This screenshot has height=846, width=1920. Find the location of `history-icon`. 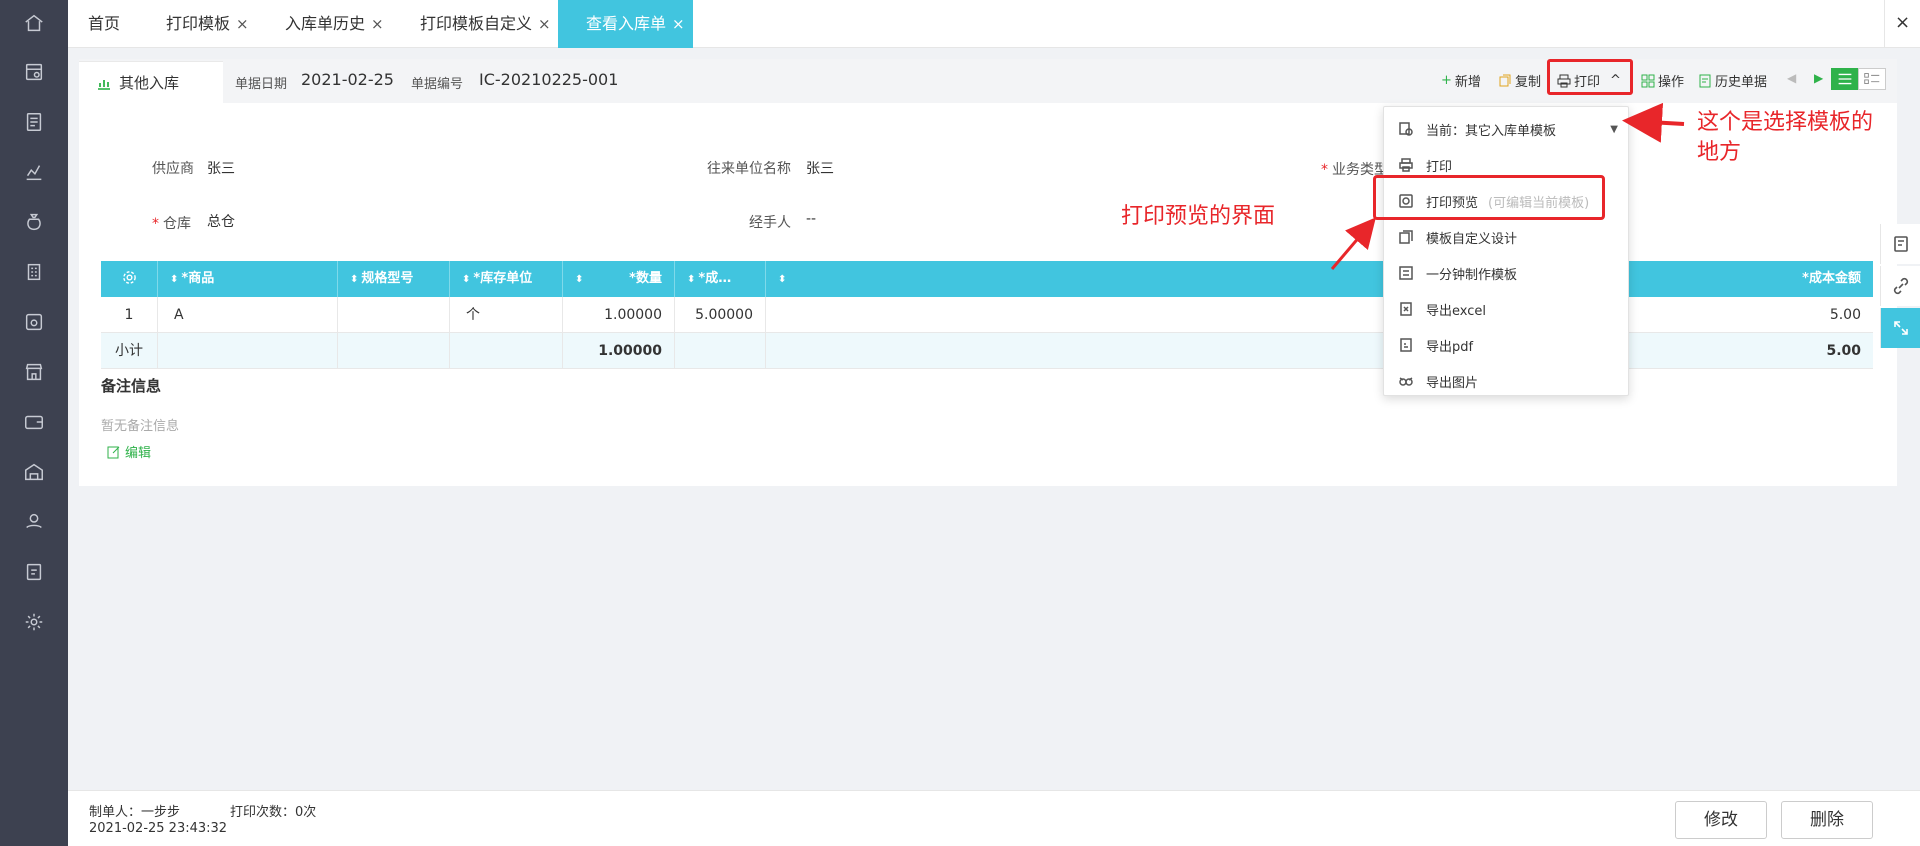

history-icon is located at coordinates (1705, 80).